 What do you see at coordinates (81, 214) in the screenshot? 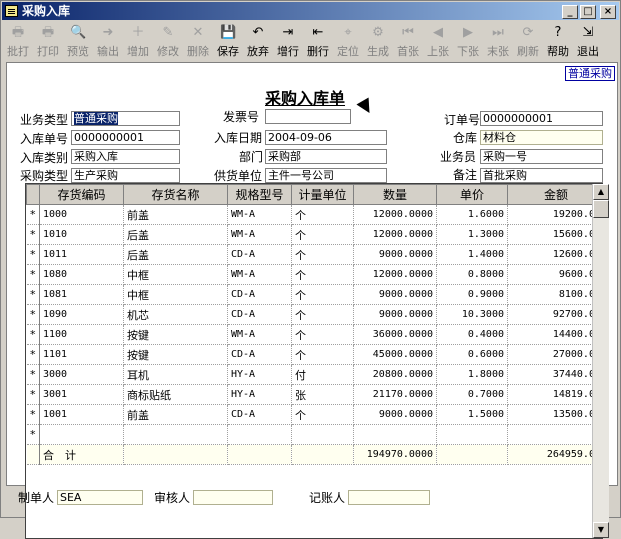
I see `item-code-cell: 1000` at bounding box center [81, 214].